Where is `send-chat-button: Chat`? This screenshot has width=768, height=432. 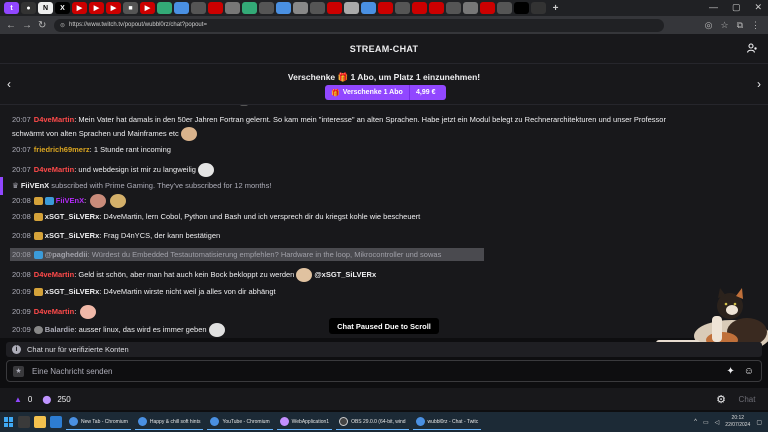
send-chat-button: Chat is located at coordinates (747, 399).